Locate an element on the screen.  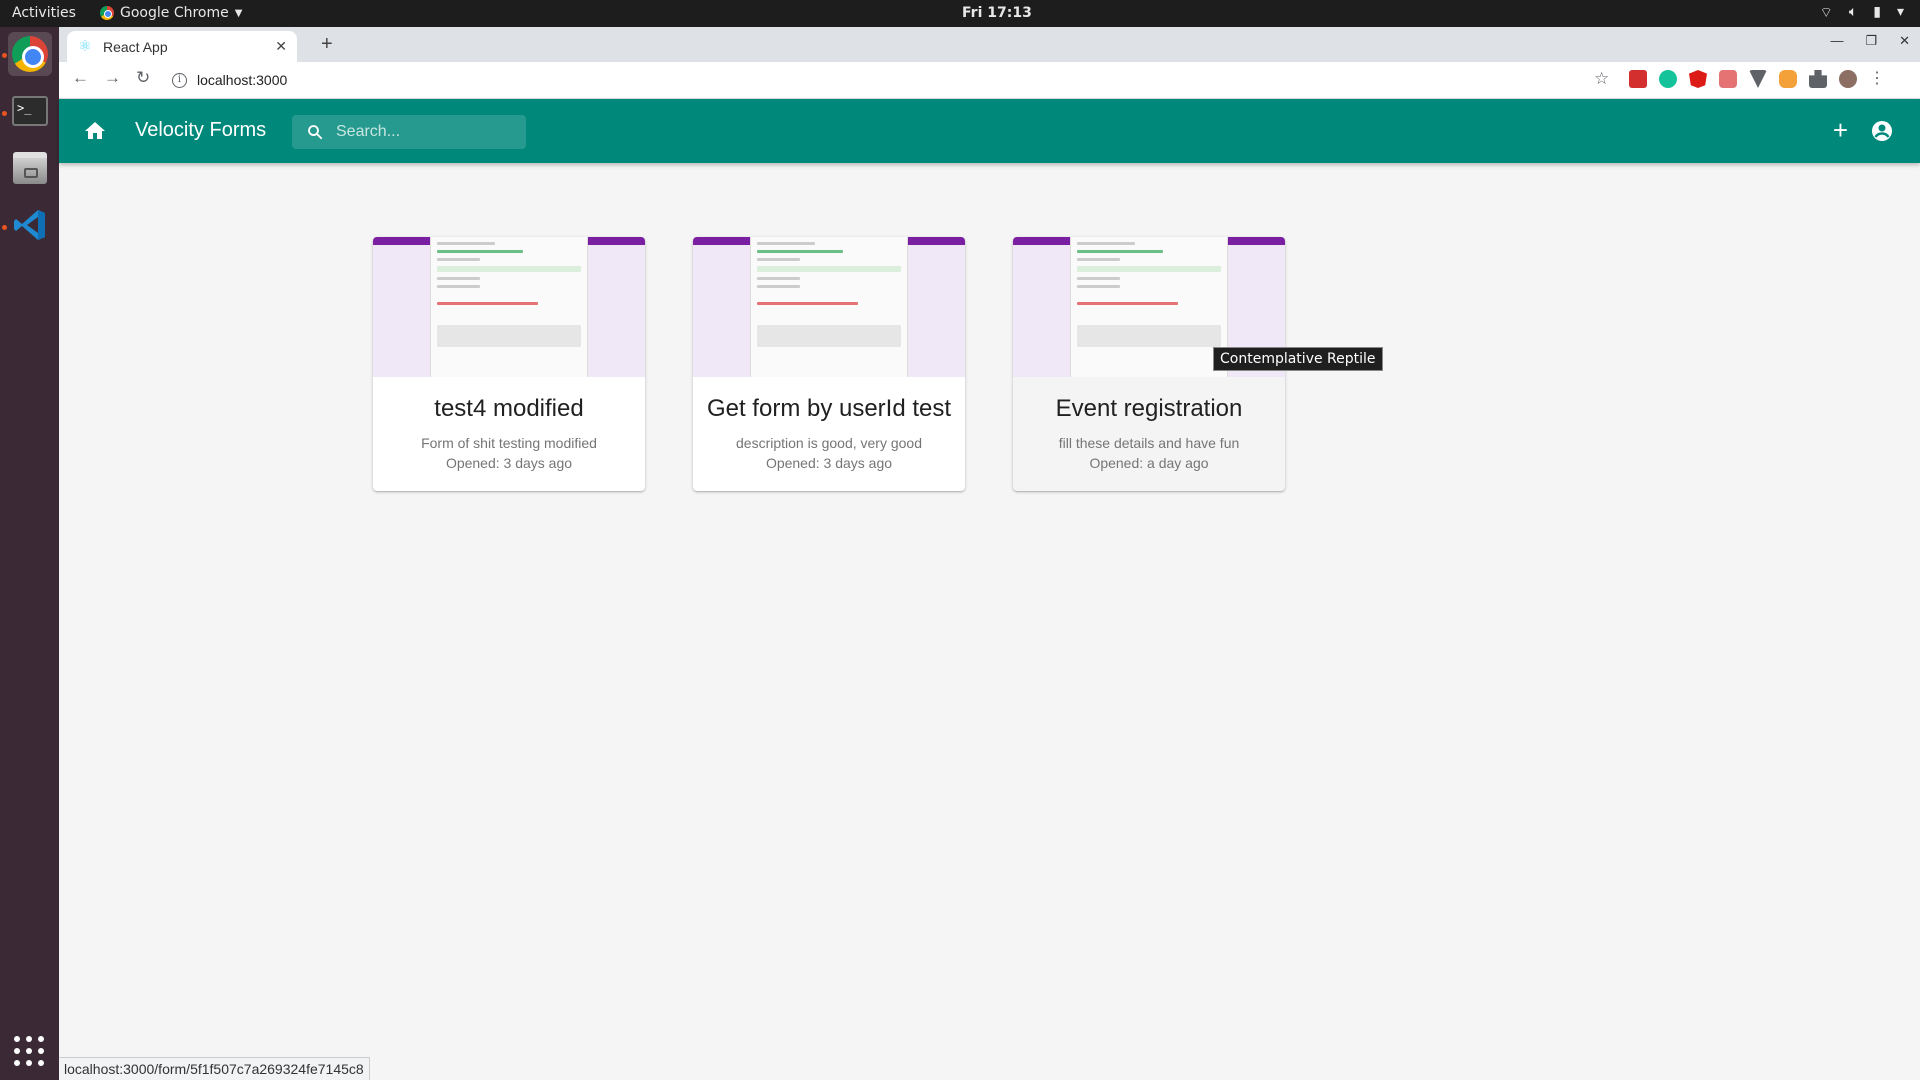
volume-icon: 🔈︎ is located at coordinates (1853, 12).